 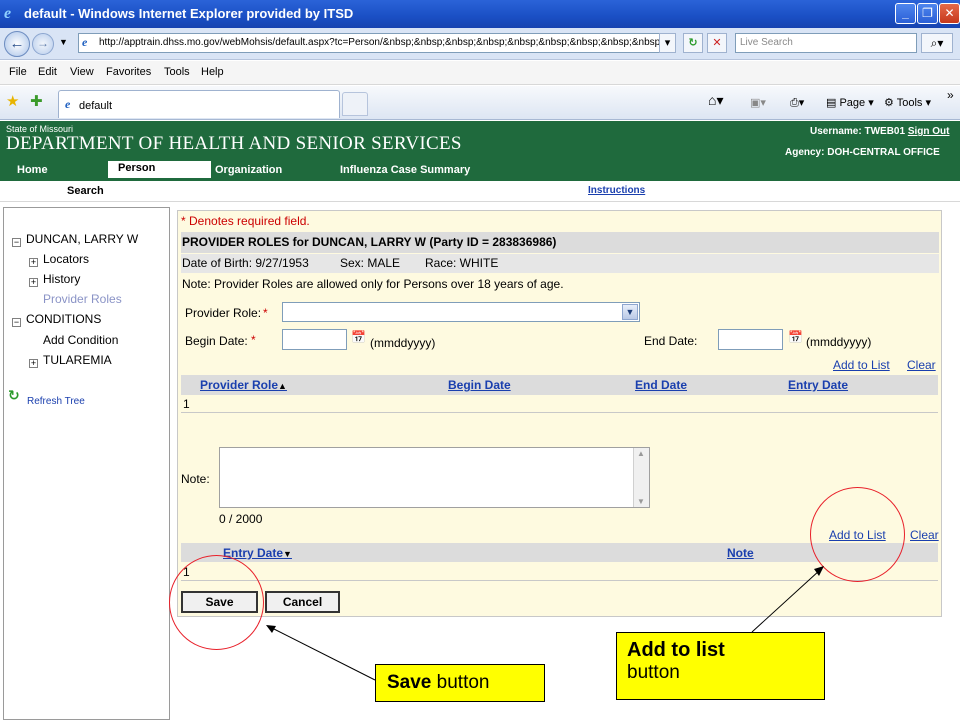 What do you see at coordinates (545, 623) in the screenshot?
I see `annotation-arrows` at bounding box center [545, 623].